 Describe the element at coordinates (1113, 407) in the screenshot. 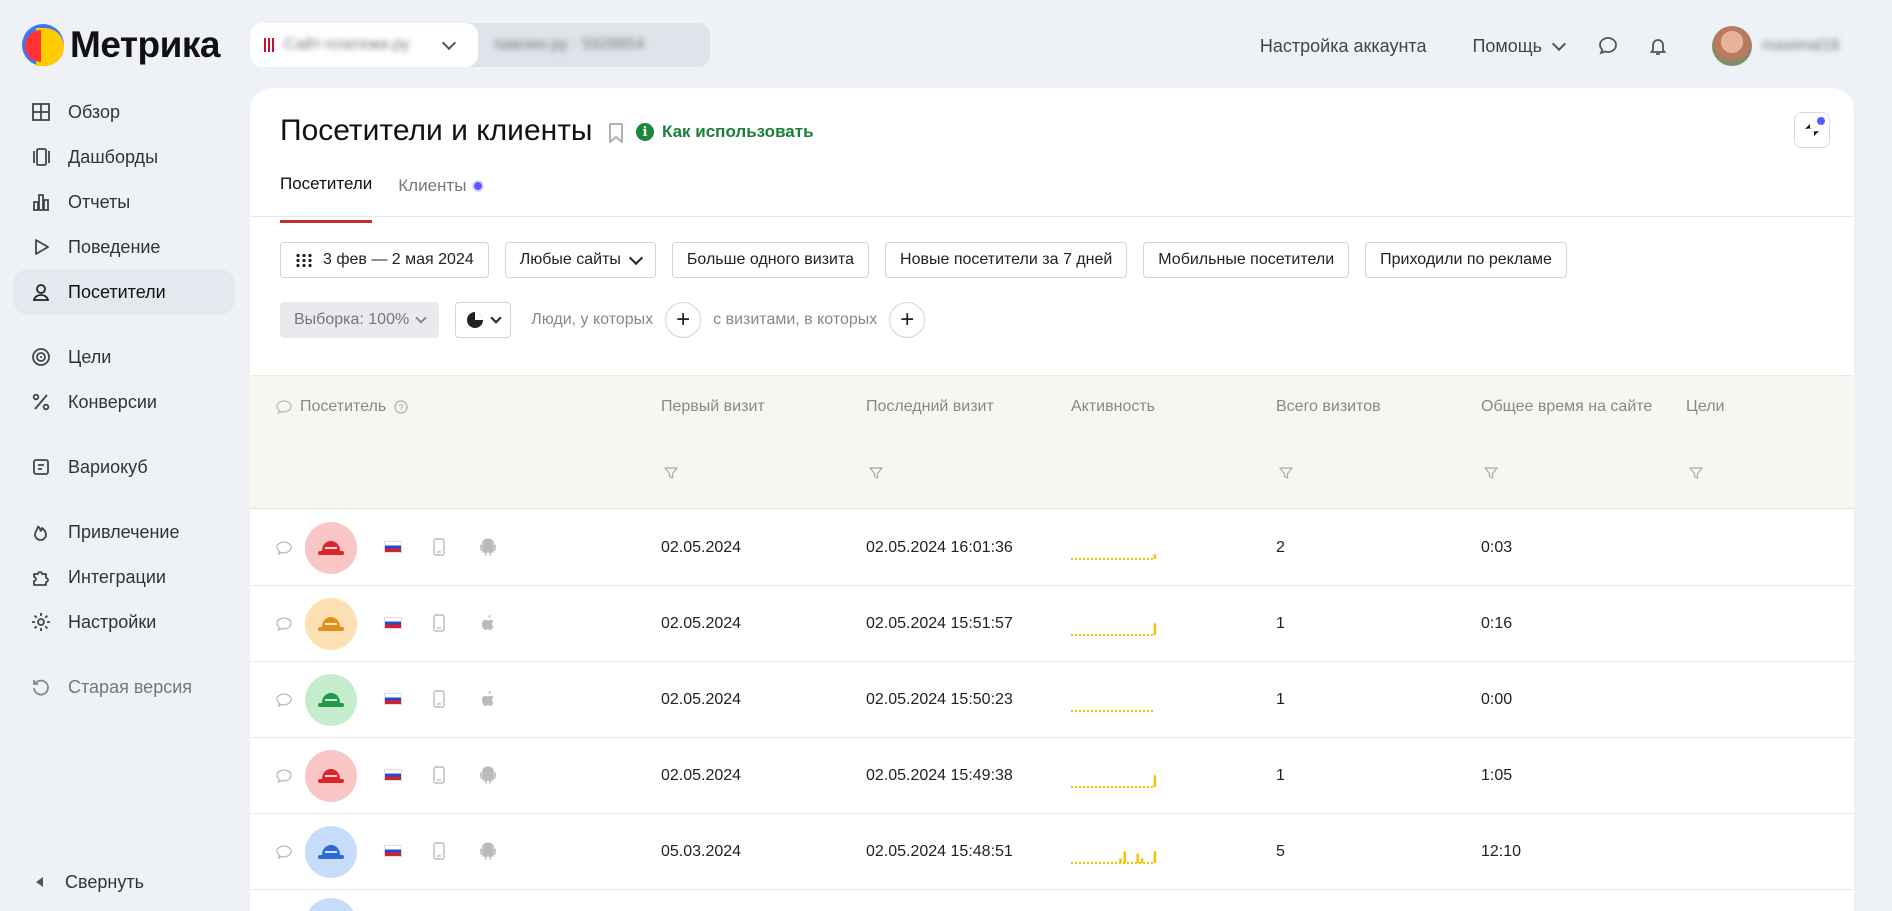

I see `column-activity: Активность` at that location.